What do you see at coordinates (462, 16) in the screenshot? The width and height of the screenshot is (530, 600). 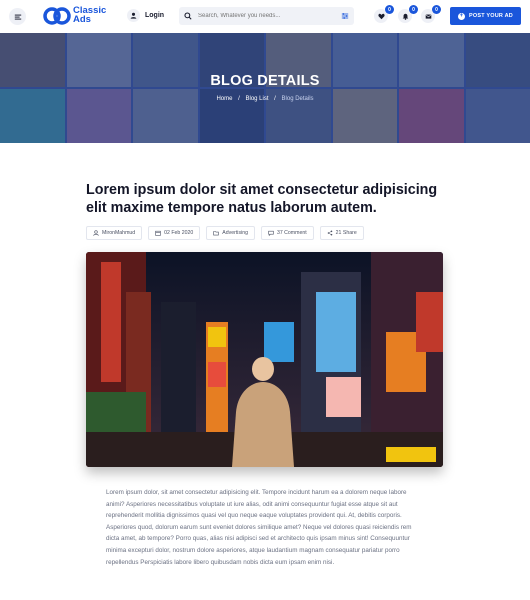 I see `plus-icon: +` at bounding box center [462, 16].